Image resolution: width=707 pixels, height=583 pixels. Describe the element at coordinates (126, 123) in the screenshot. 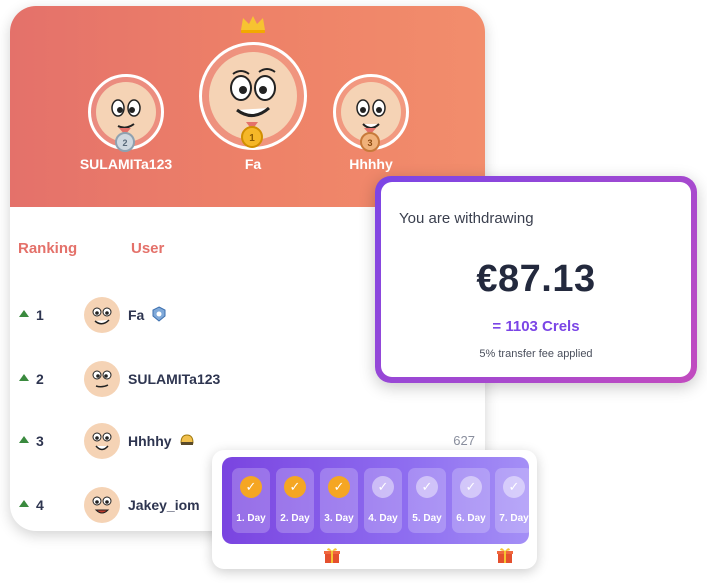

I see `podium-second: 2 SULAMITa123` at that location.